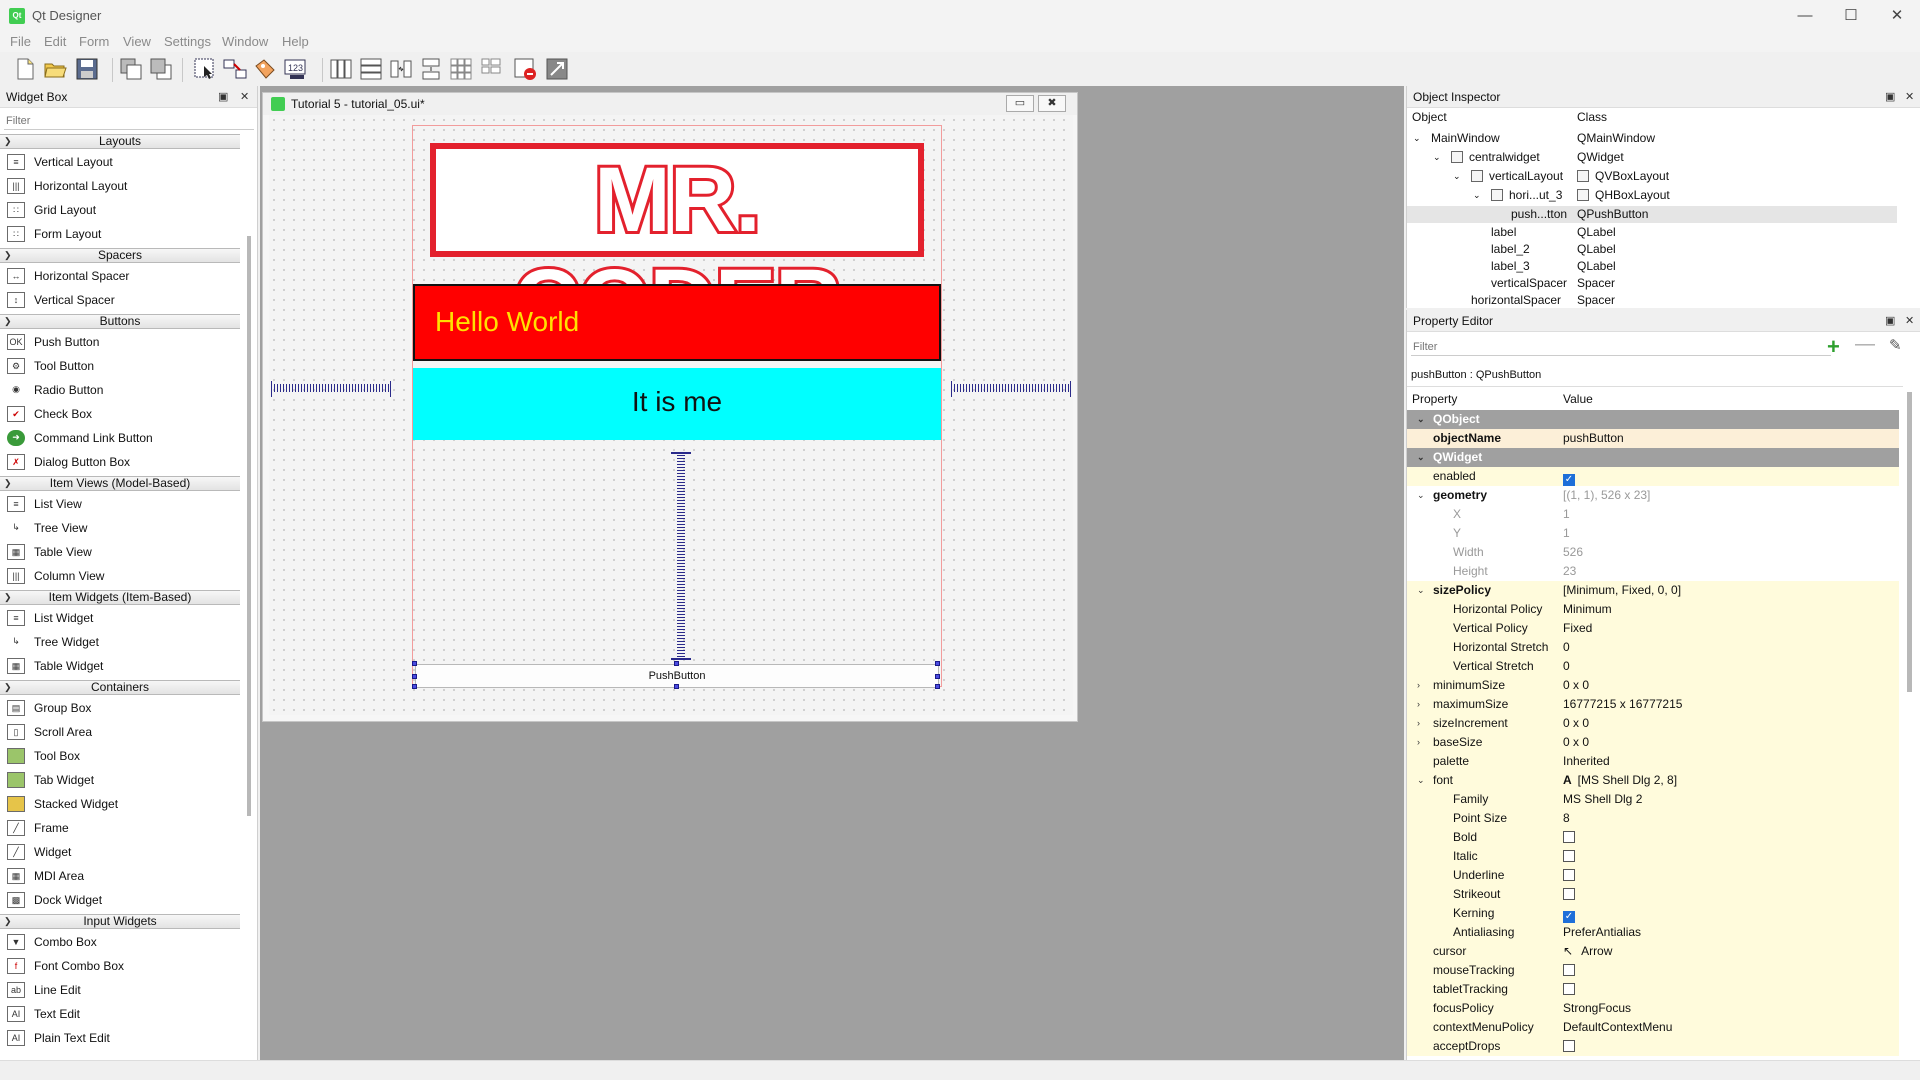  I want to click on property-row: ⌄ geometry [(1, 1), 526 x 23], so click(1653, 495).